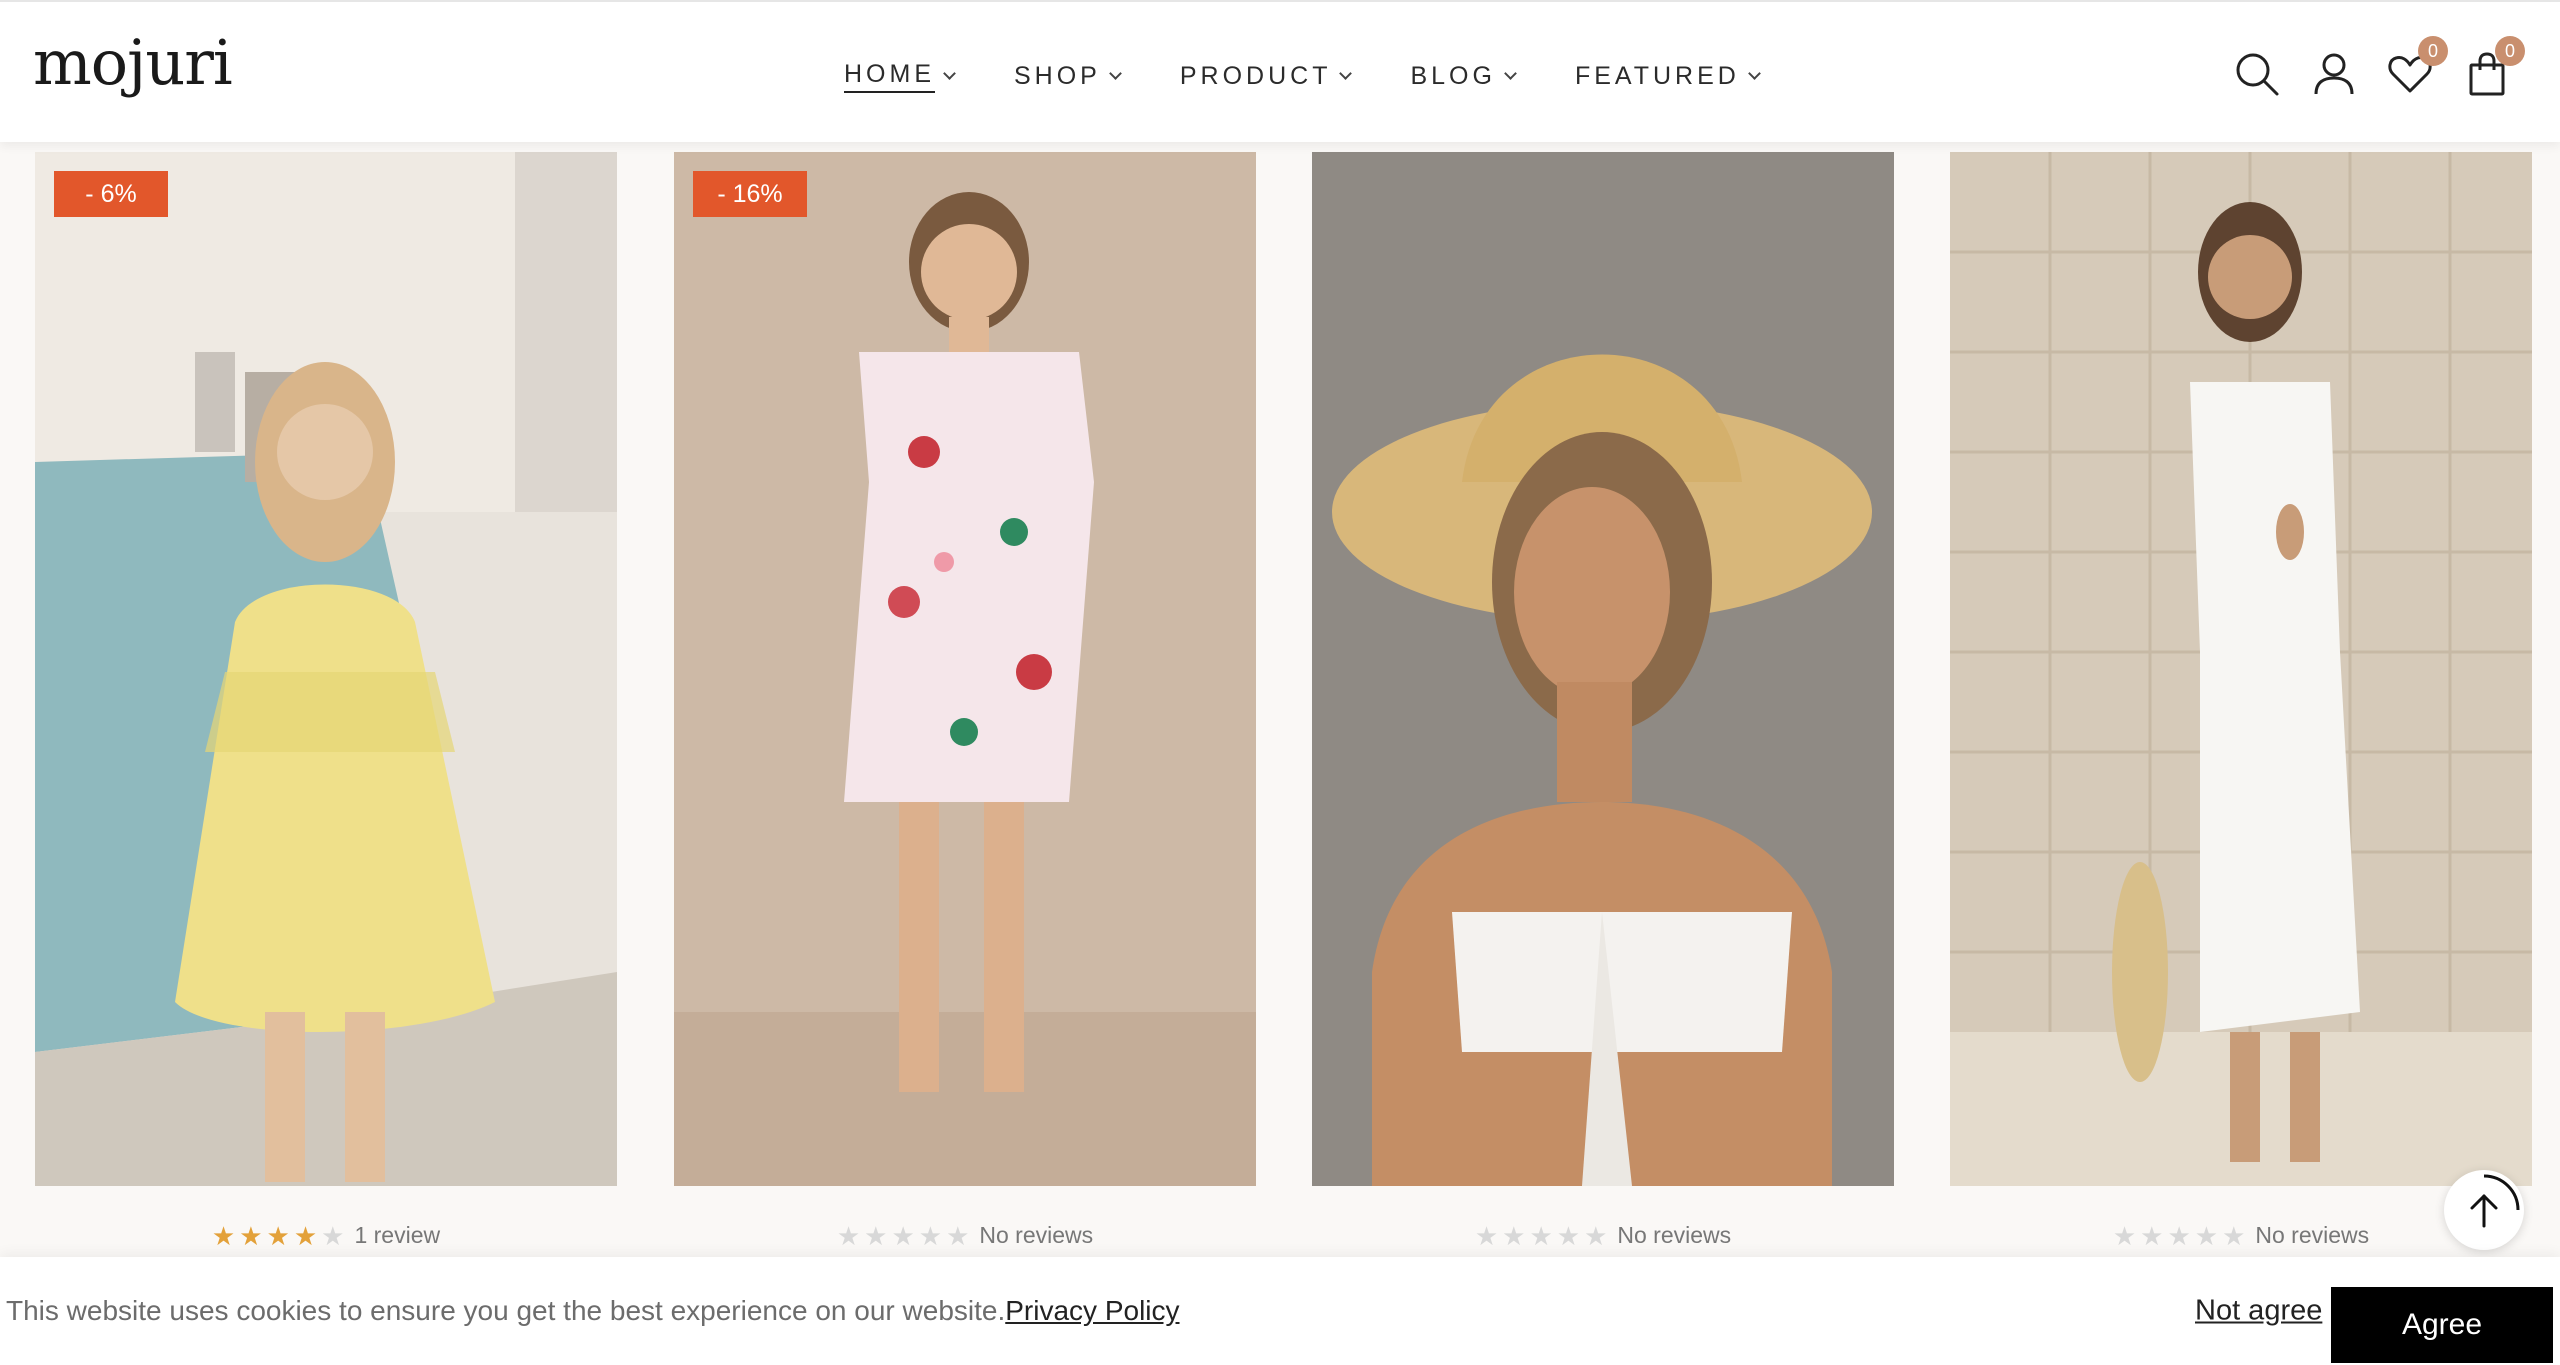  Describe the element at coordinates (1255, 76) in the screenshot. I see `nav-product-label: PRODUCT` at that location.